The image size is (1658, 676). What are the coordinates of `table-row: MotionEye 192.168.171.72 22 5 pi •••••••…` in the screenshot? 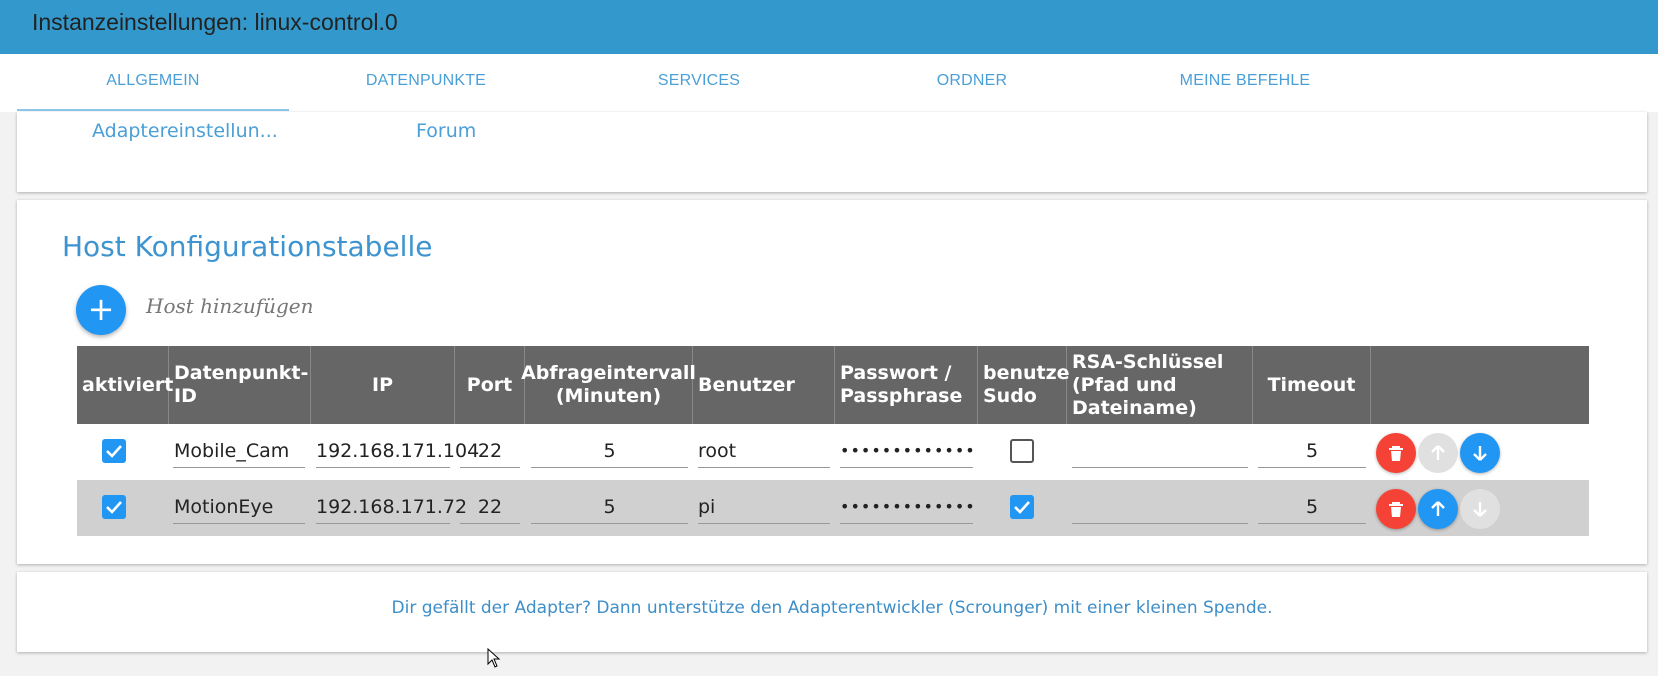 It's located at (833, 508).